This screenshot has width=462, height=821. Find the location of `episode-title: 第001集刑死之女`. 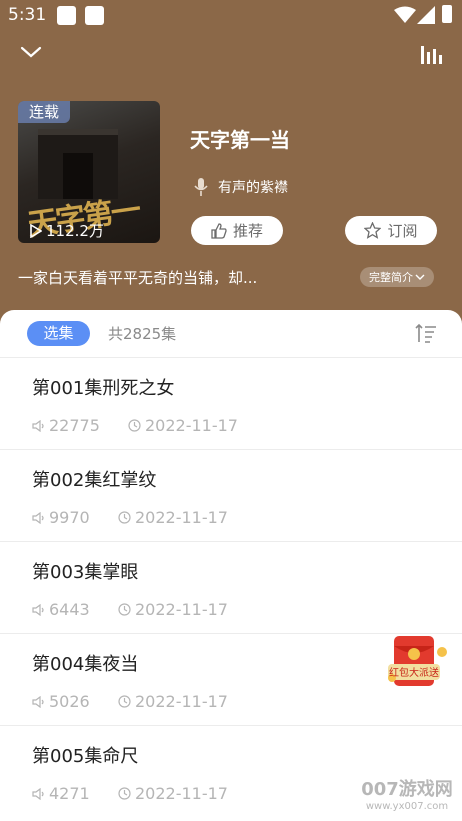

episode-title: 第001集刑死之女 is located at coordinates (103, 388).